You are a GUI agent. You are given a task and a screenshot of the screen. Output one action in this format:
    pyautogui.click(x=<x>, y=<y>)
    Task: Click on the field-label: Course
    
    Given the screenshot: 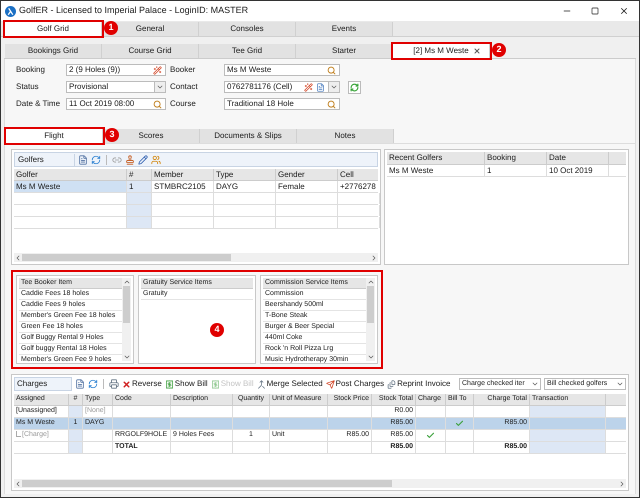 What is the action you would take?
    pyautogui.click(x=183, y=104)
    